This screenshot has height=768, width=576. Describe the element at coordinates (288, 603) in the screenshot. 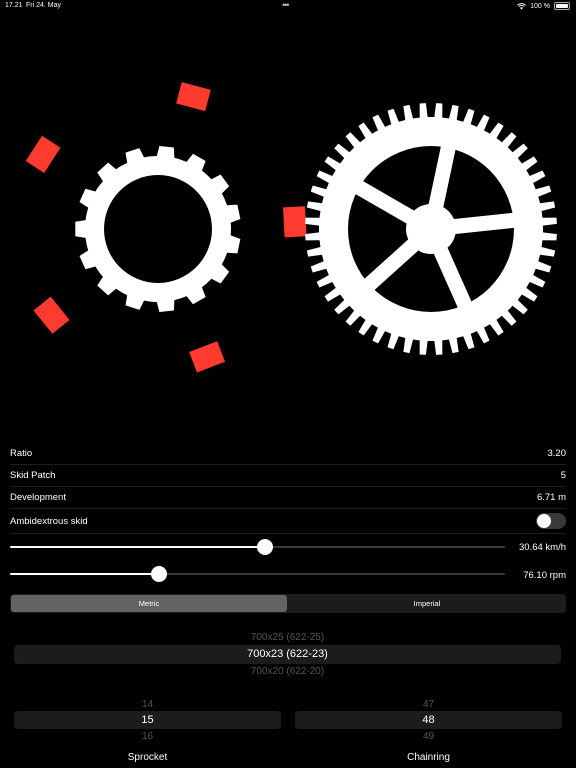

I see `units-segmented-control: Metric Imperial` at that location.